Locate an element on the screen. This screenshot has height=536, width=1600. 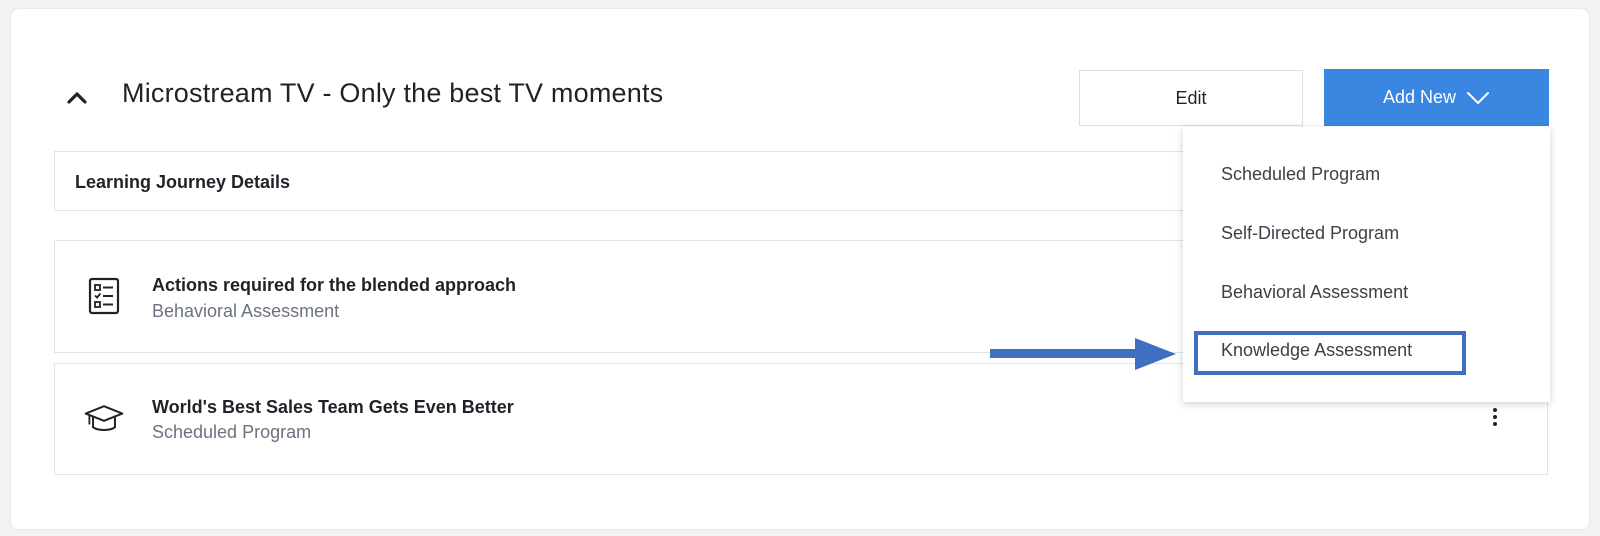
more-options-icon is located at coordinates (1495, 417).